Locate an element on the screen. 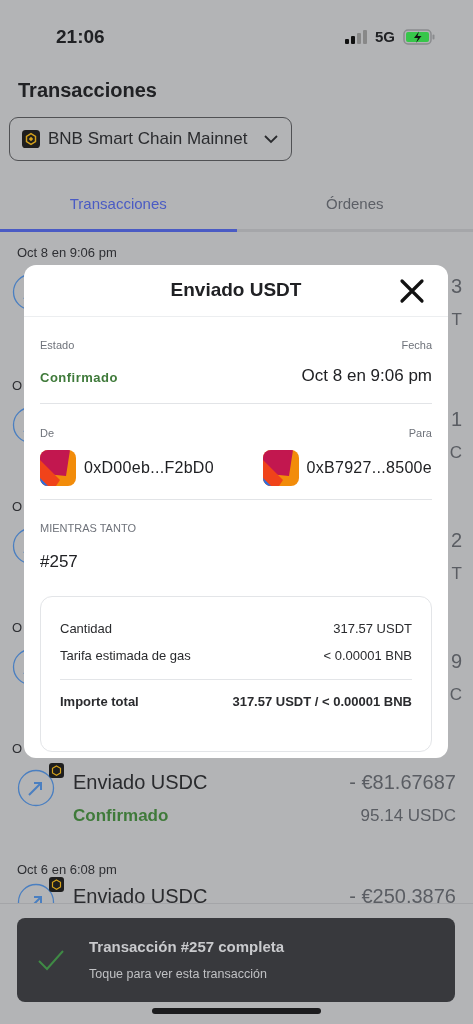  crypto-amount: 95.14 USDC is located at coordinates (408, 815).